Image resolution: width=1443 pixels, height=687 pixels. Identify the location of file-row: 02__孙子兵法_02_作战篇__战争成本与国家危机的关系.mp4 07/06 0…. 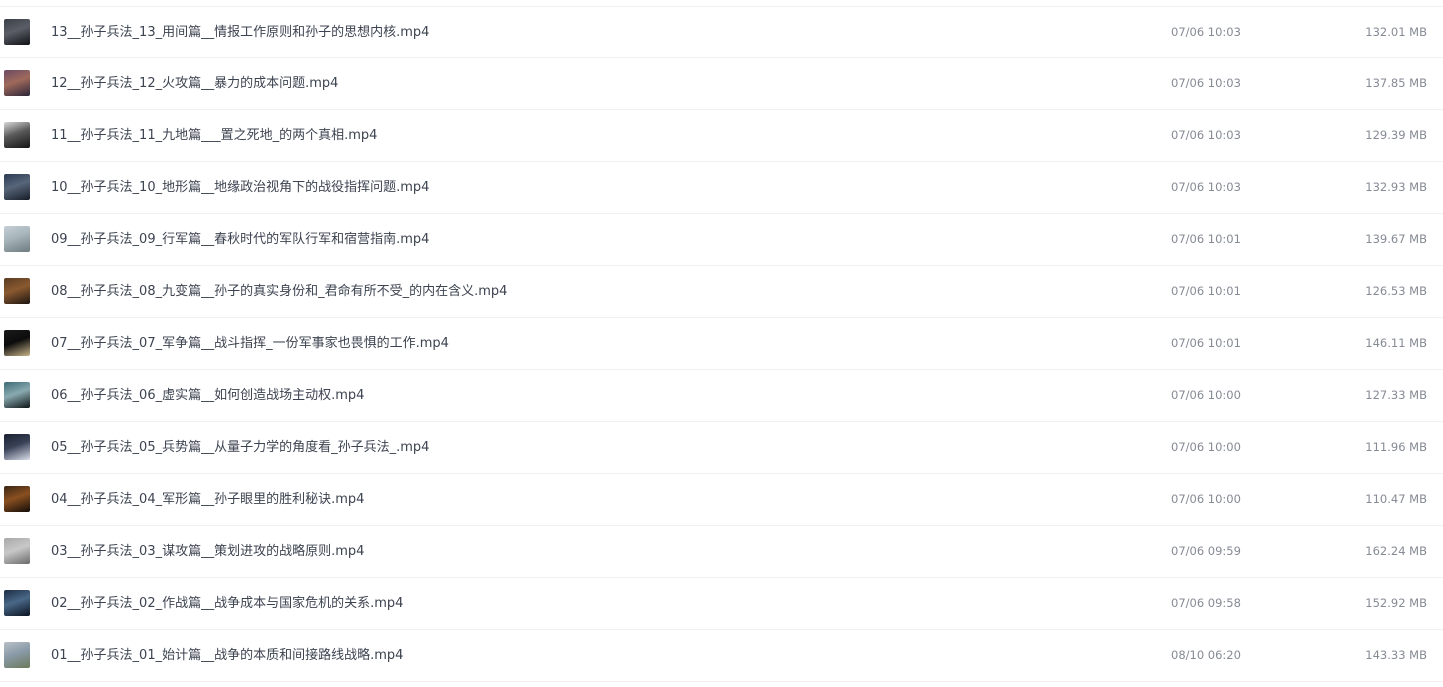
(721, 604).